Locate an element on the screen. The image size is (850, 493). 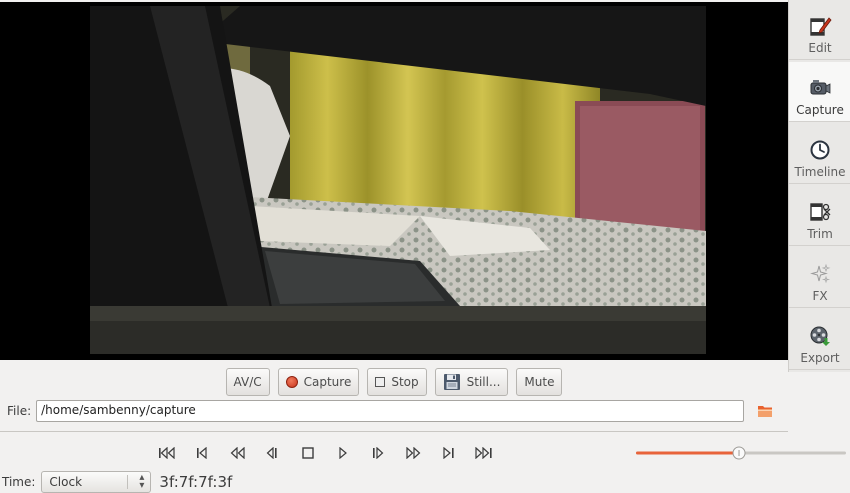
time-format-select: Clock ▴ ▾ is located at coordinates (96, 482).